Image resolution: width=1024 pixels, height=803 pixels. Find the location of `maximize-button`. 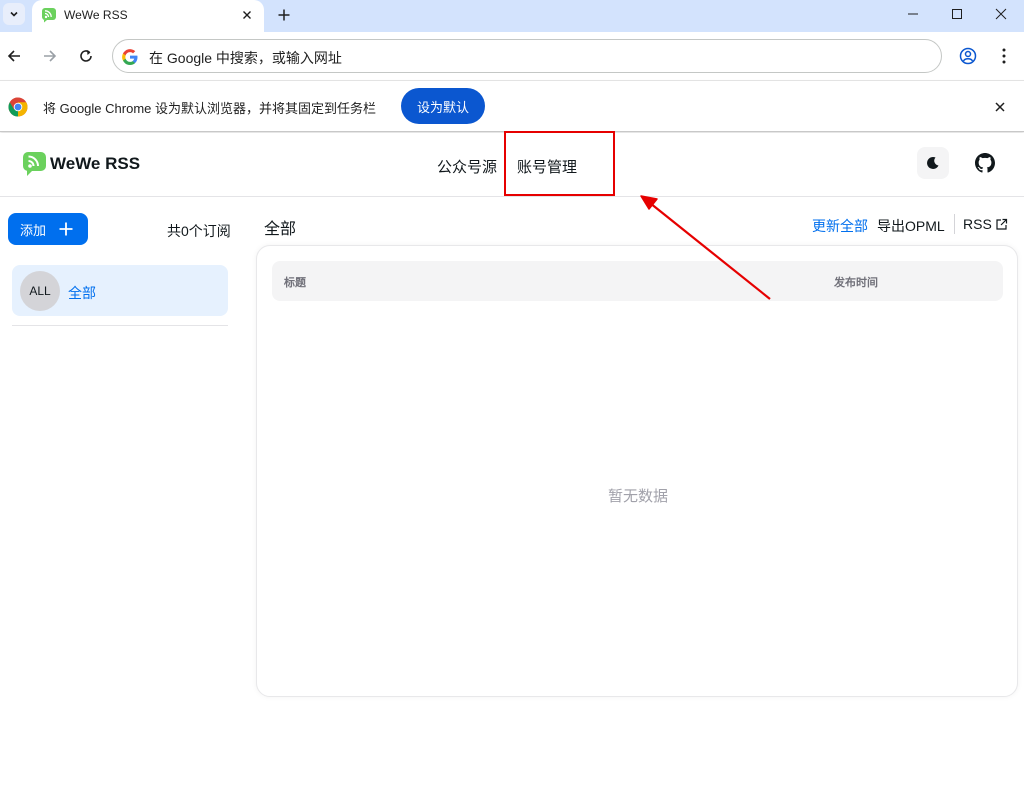

maximize-button is located at coordinates (957, 14).